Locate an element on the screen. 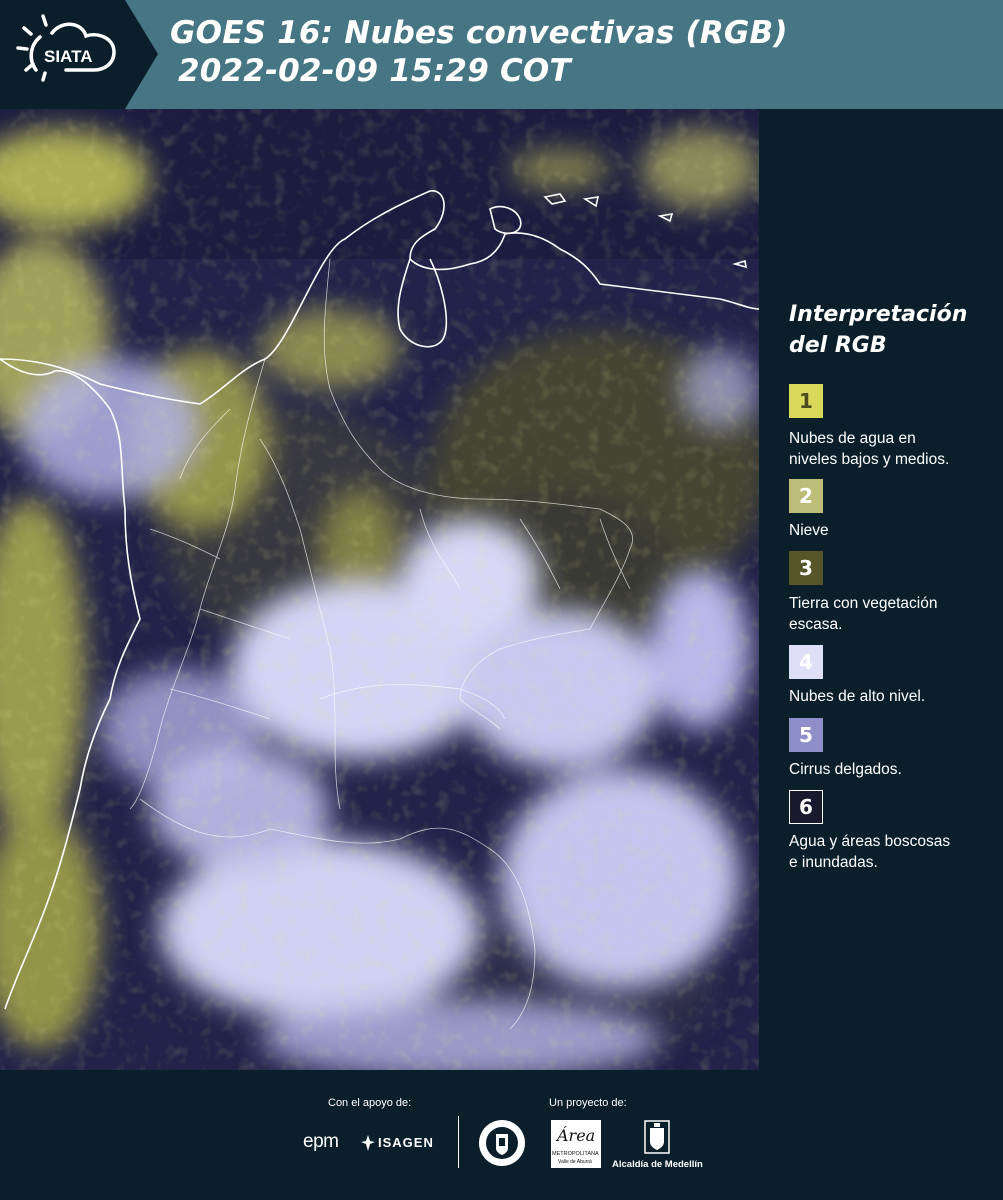 This screenshot has width=1003, height=1200. project-label: Un proyecto de: is located at coordinates (588, 1103).